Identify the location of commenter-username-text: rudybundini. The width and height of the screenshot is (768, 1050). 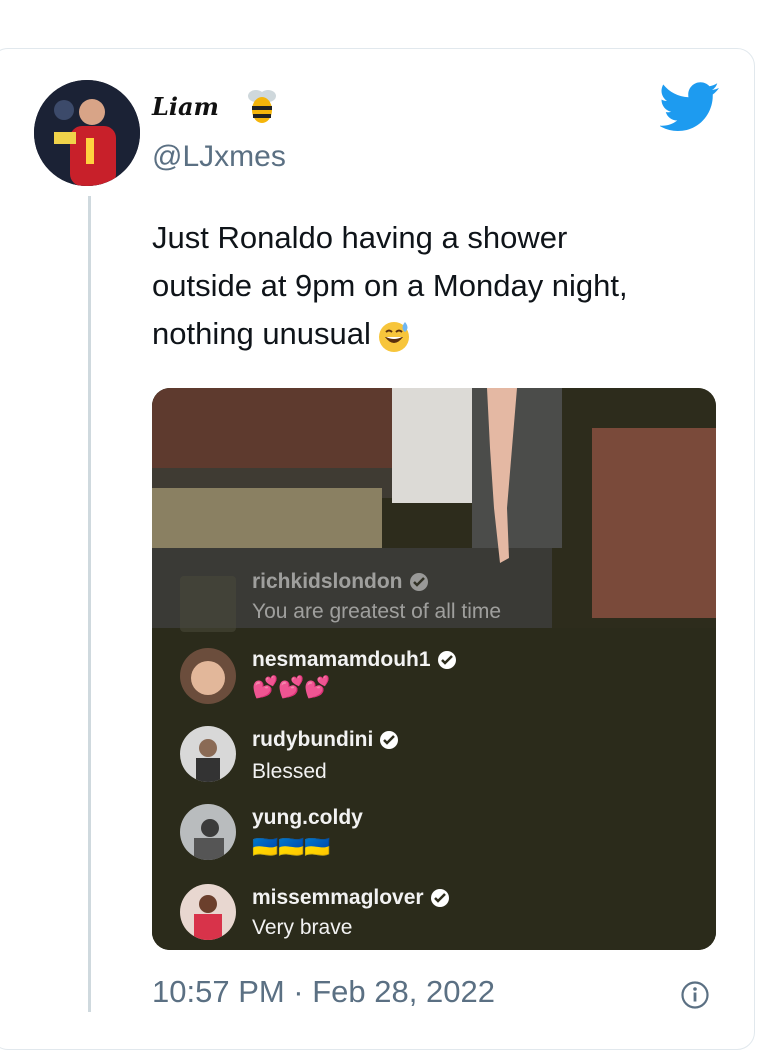
(312, 739).